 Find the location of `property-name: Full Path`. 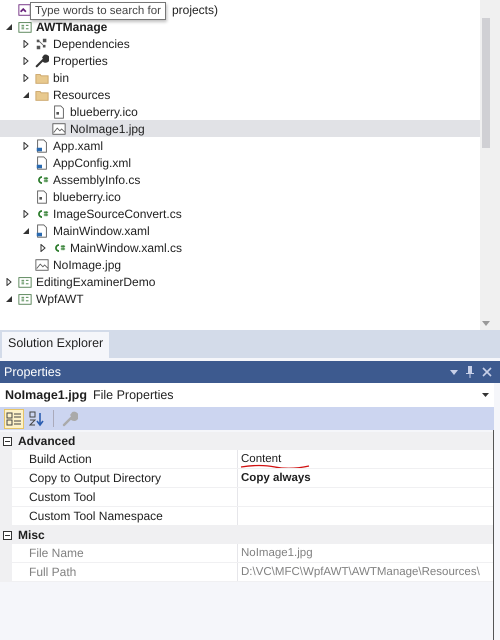

property-name: Full Path is located at coordinates (119, 572).